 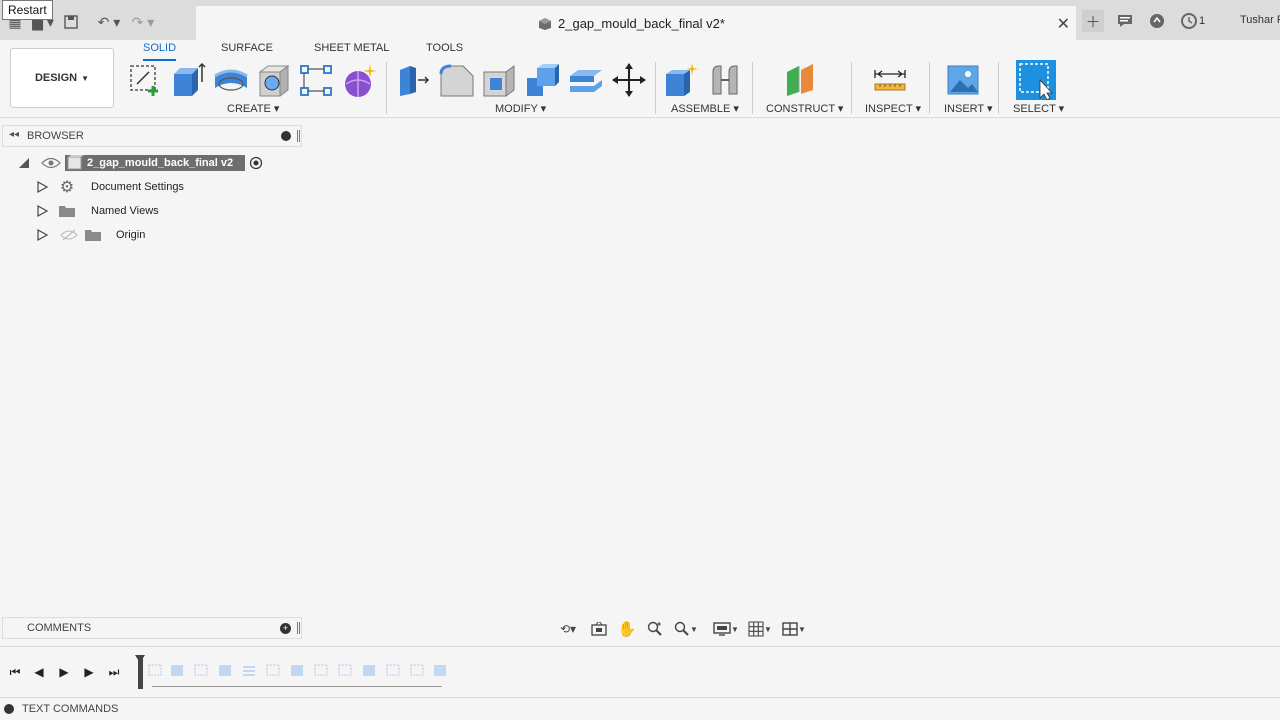 What do you see at coordinates (9, 709) in the screenshot?
I see `expand-text-commands-icon` at bounding box center [9, 709].